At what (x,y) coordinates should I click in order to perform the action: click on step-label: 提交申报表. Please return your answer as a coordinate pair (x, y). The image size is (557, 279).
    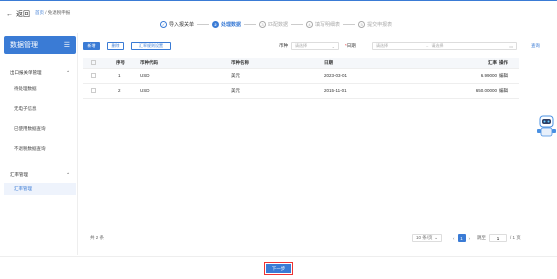
    Looking at the image, I should click on (380, 25).